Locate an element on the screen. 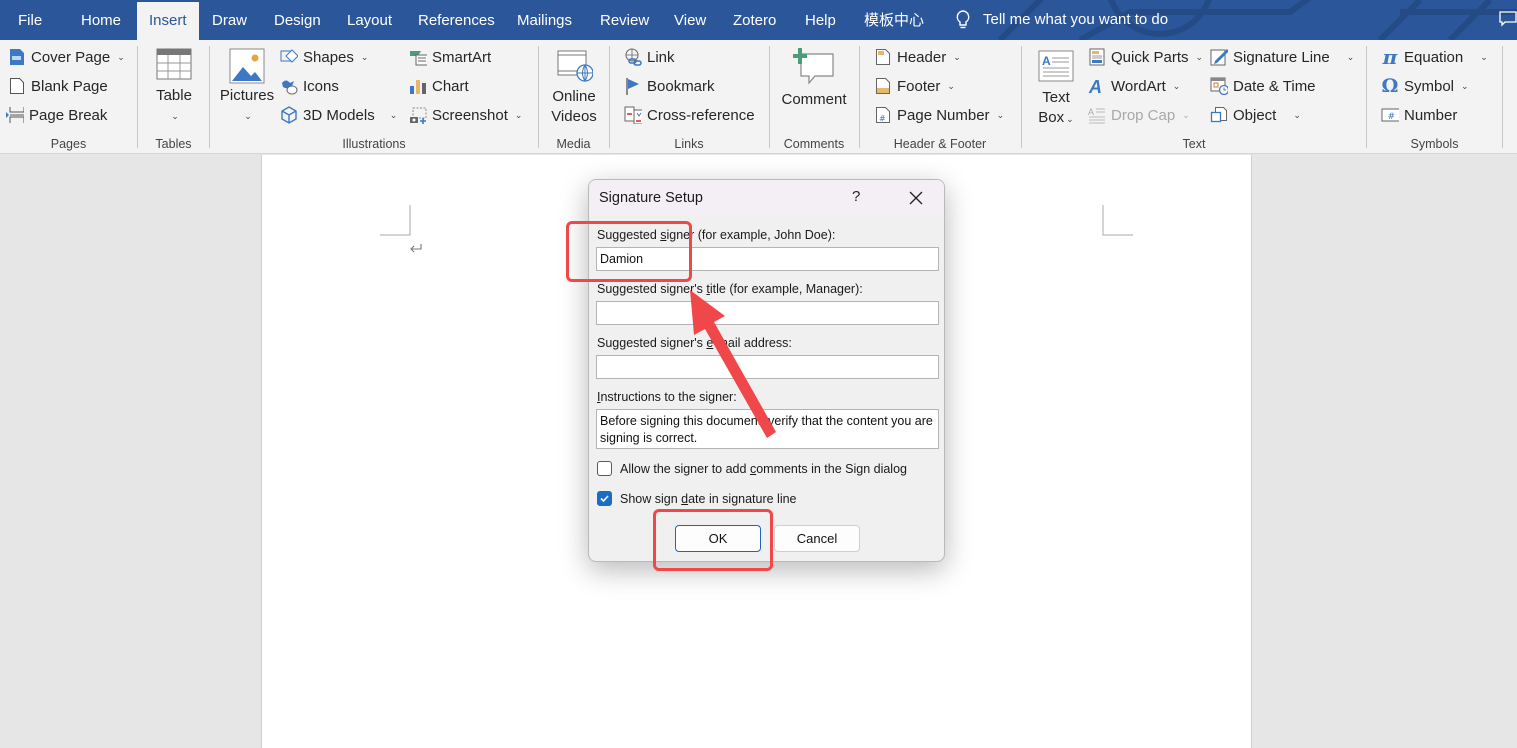 This screenshot has height=748, width=1517. tab-view: View is located at coordinates (690, 20).